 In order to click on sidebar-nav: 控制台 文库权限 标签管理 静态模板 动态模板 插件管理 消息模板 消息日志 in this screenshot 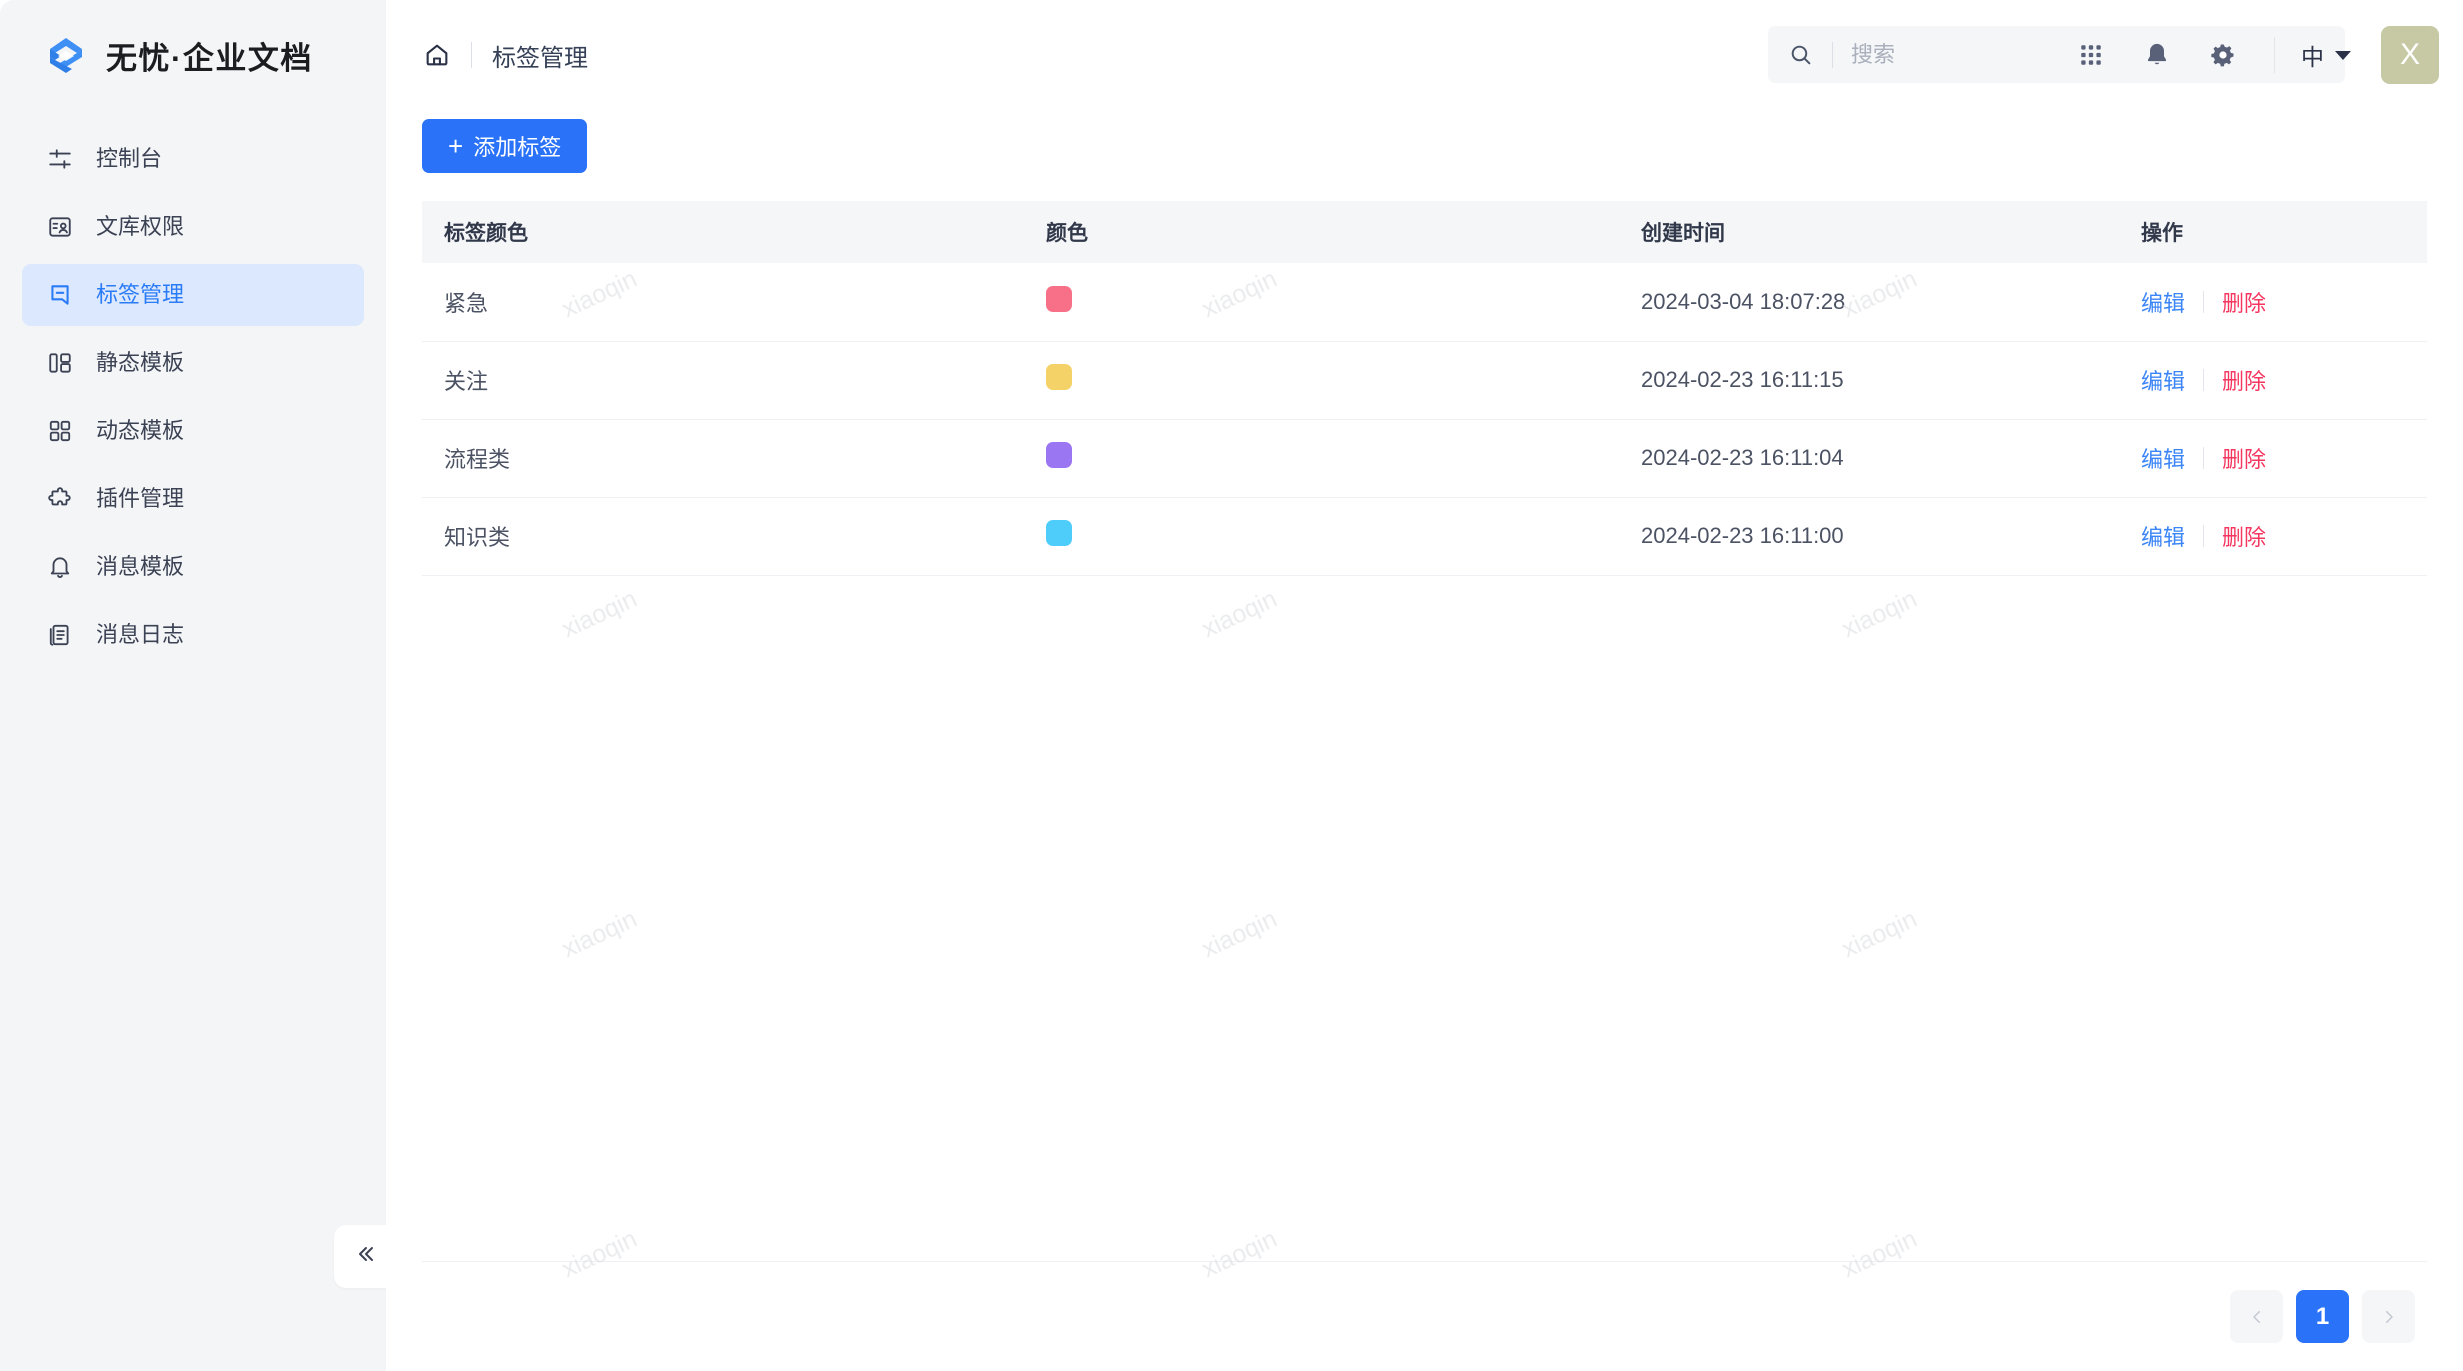, I will do `click(193, 388)`.